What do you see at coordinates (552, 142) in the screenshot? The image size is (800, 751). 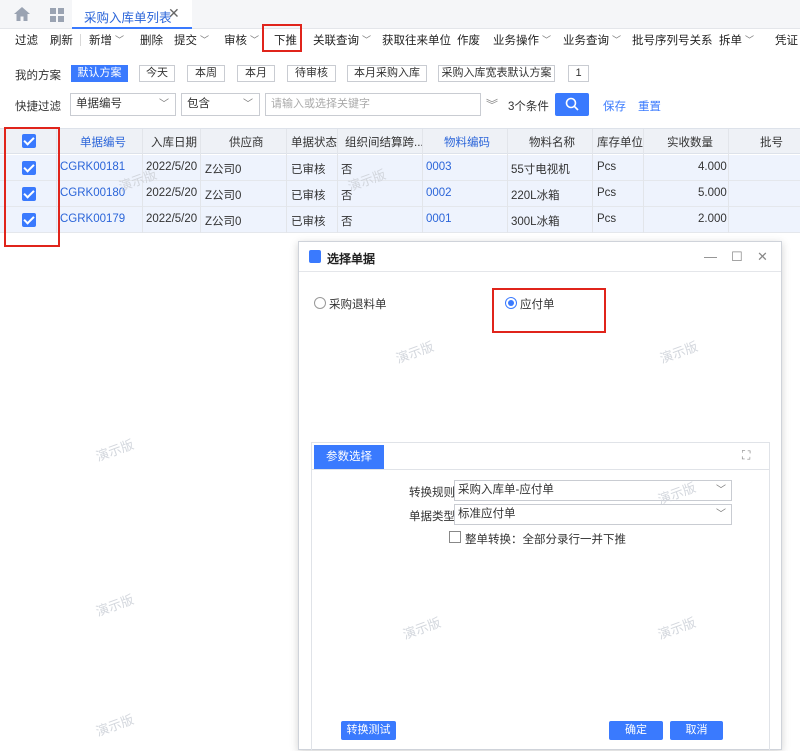 I see `col-material-name: 物料名称` at bounding box center [552, 142].